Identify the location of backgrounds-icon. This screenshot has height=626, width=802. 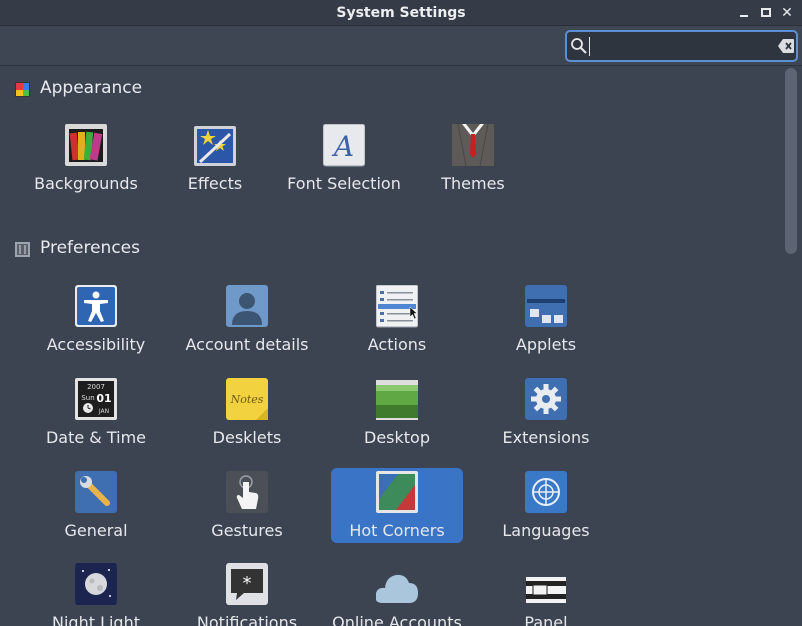
(86, 145).